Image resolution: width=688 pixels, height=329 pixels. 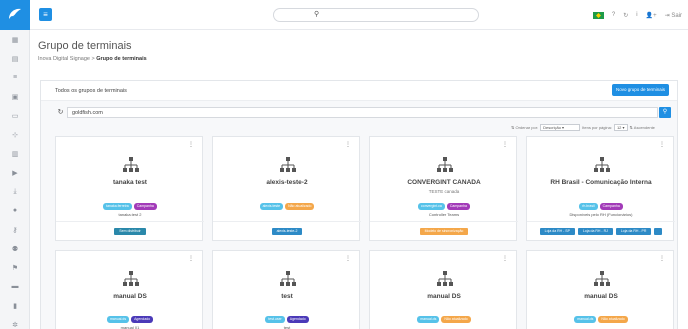 What do you see at coordinates (557, 231) in the screenshot?
I see `terminal-chip-button: Loja da RH - SP` at bounding box center [557, 231].